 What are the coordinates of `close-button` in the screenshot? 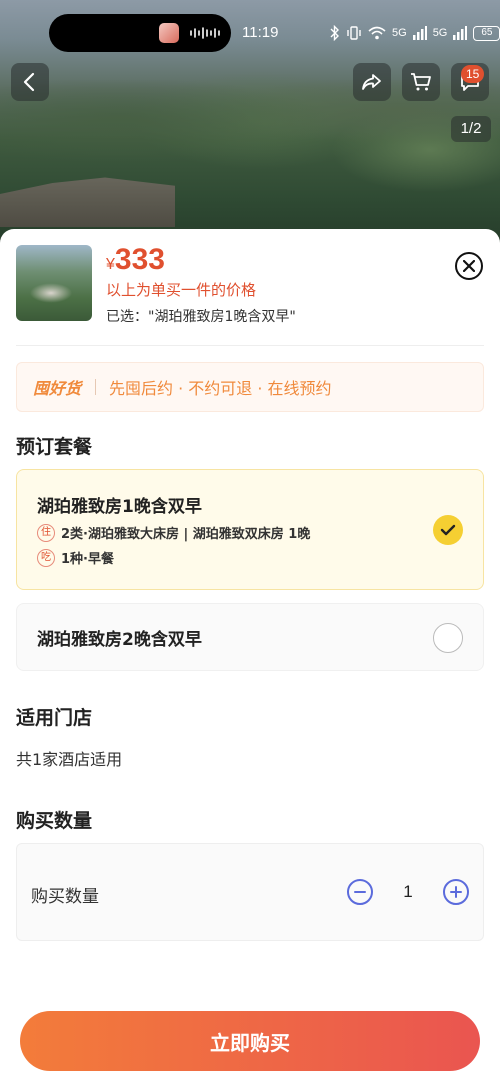 It's located at (469, 266).